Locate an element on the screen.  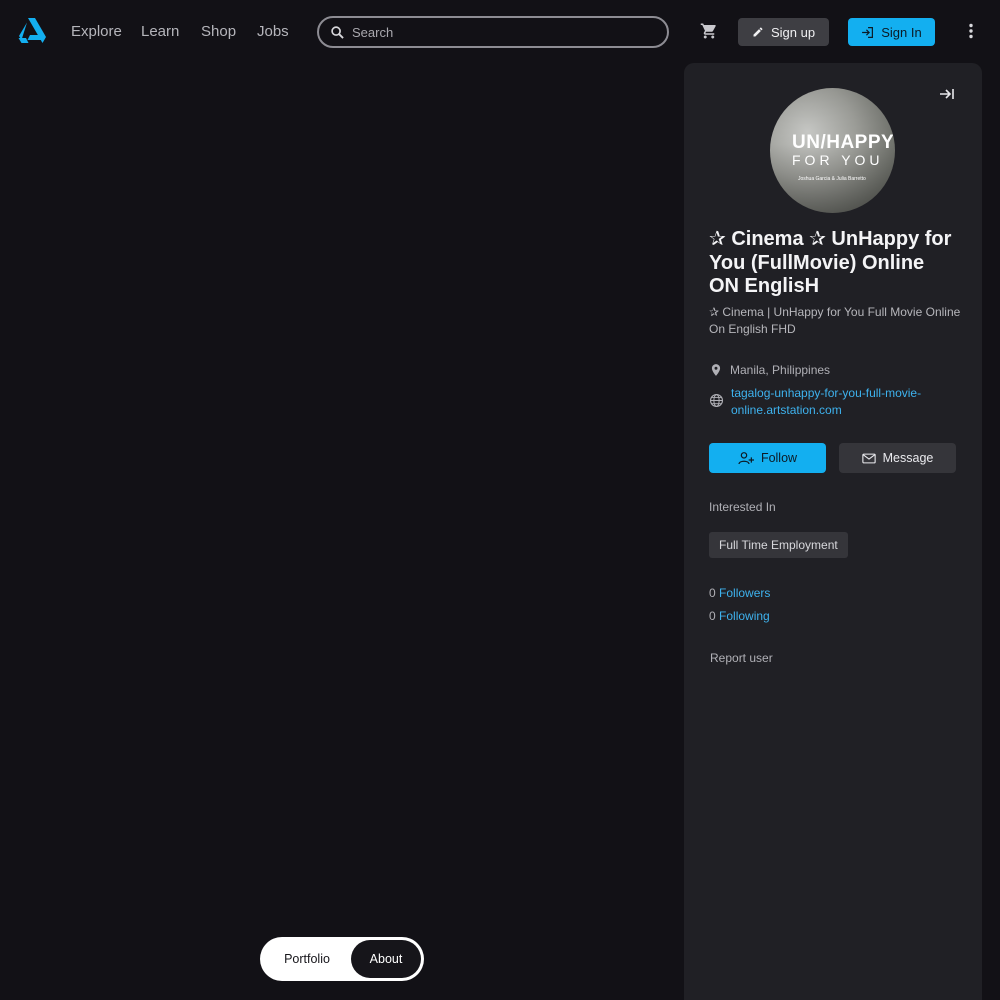
top-navigation: Explore Learn Shop Jobs Sign up Sign In is located at coordinates (500, 31).